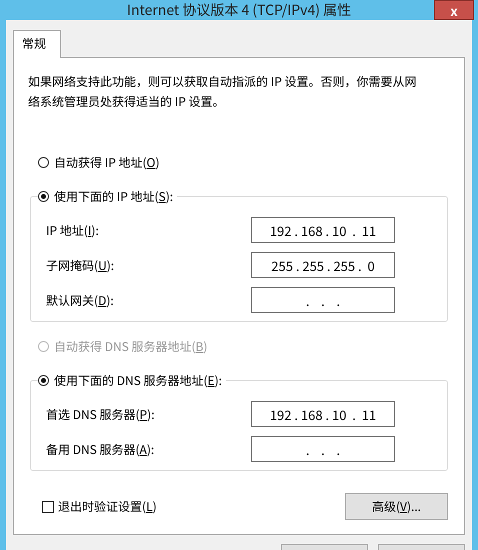  What do you see at coordinates (37, 44) in the screenshot?
I see `tab: 常规` at bounding box center [37, 44].